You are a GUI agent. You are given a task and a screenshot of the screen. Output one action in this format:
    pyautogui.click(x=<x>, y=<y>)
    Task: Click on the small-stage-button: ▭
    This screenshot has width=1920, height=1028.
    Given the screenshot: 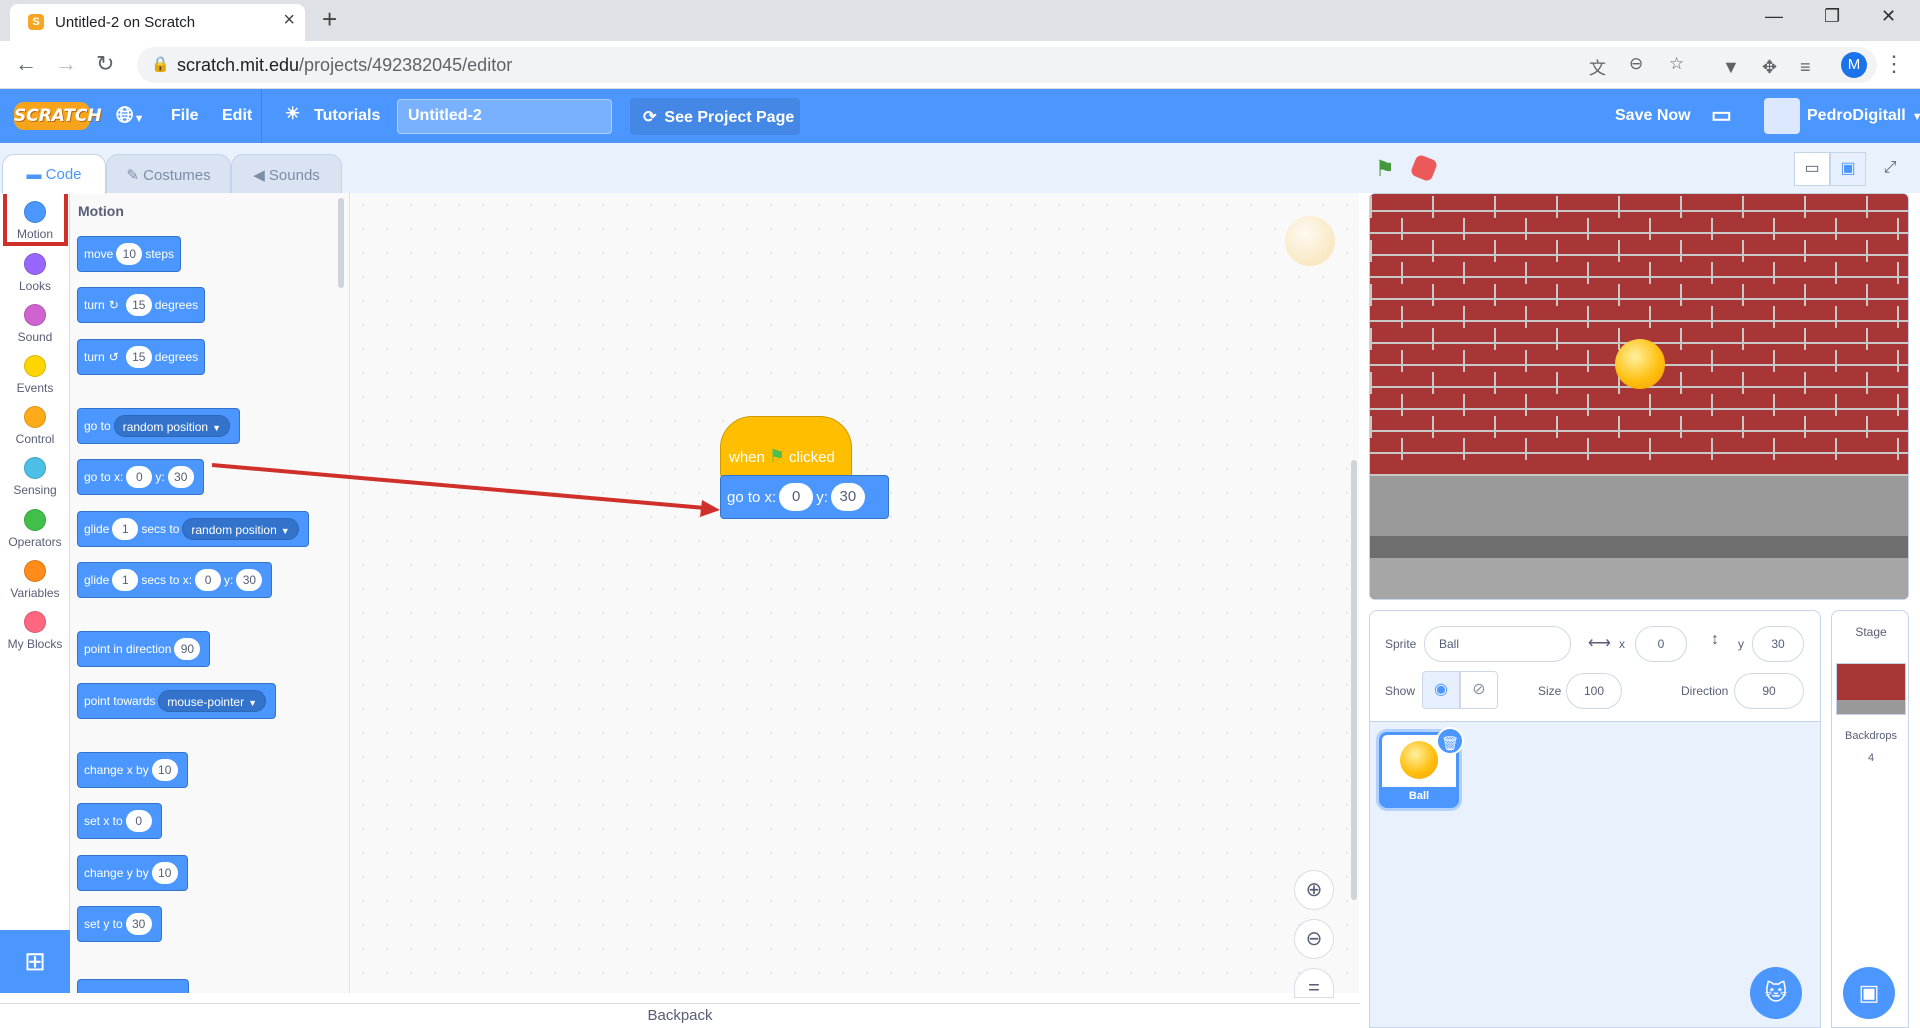 What is the action you would take?
    pyautogui.click(x=1812, y=169)
    